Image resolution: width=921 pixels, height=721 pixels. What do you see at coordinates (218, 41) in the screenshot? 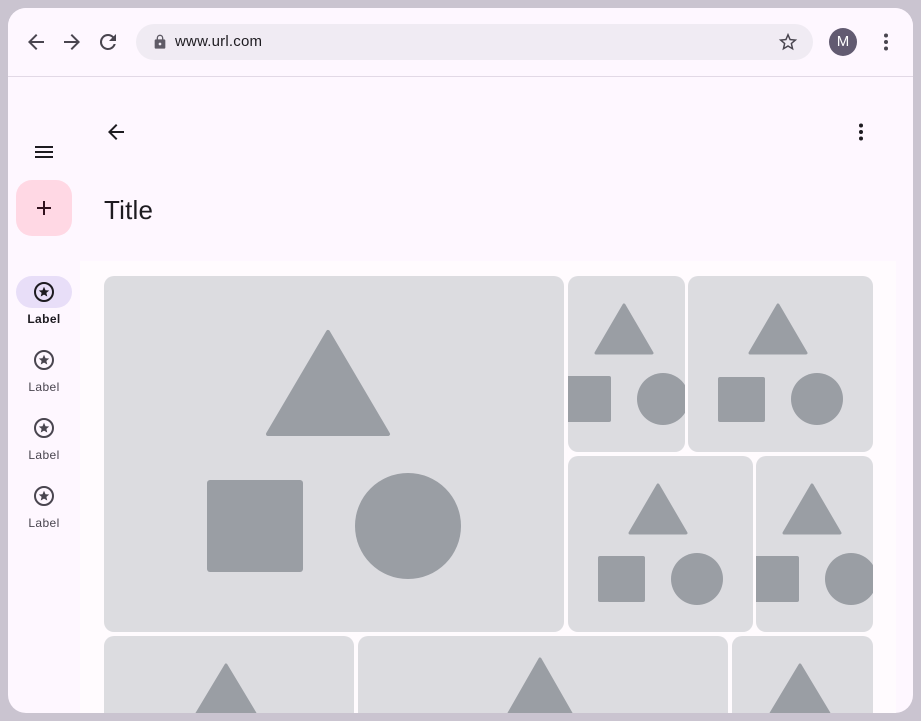
I see `url-text: www.url.com` at bounding box center [218, 41].